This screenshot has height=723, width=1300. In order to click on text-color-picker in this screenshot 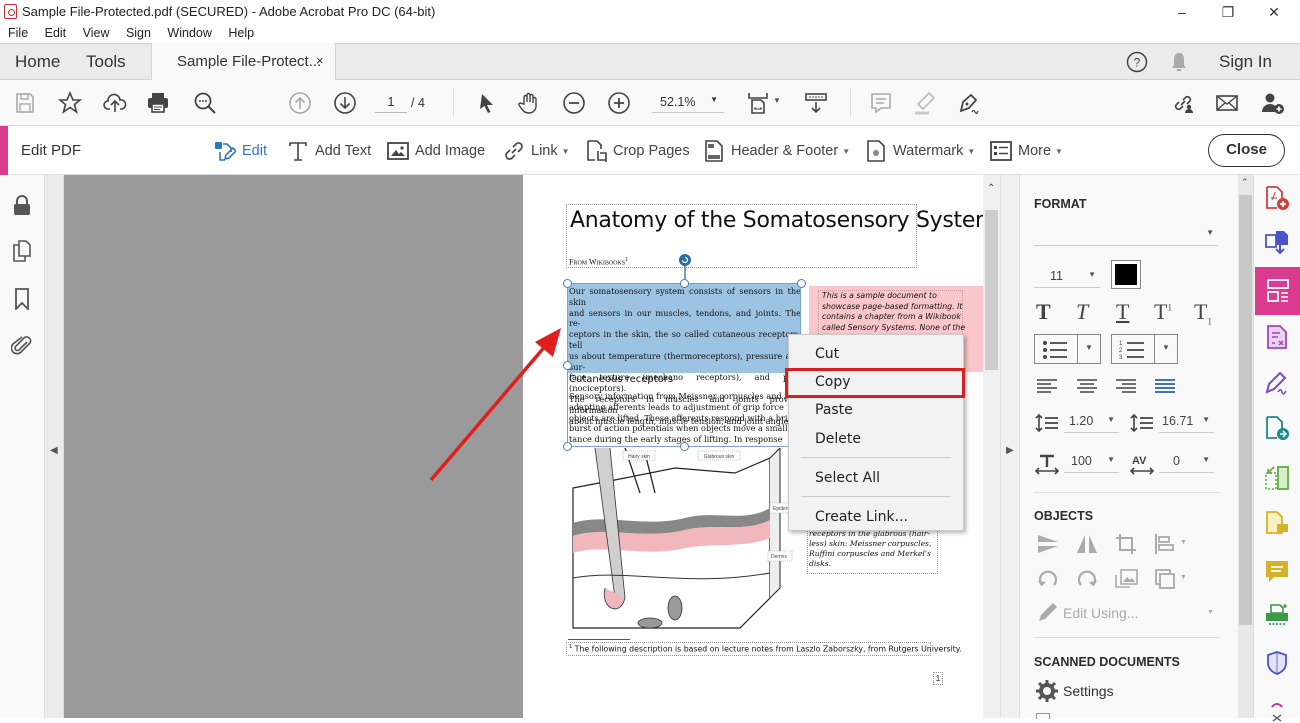, I will do `click(1126, 274)`.